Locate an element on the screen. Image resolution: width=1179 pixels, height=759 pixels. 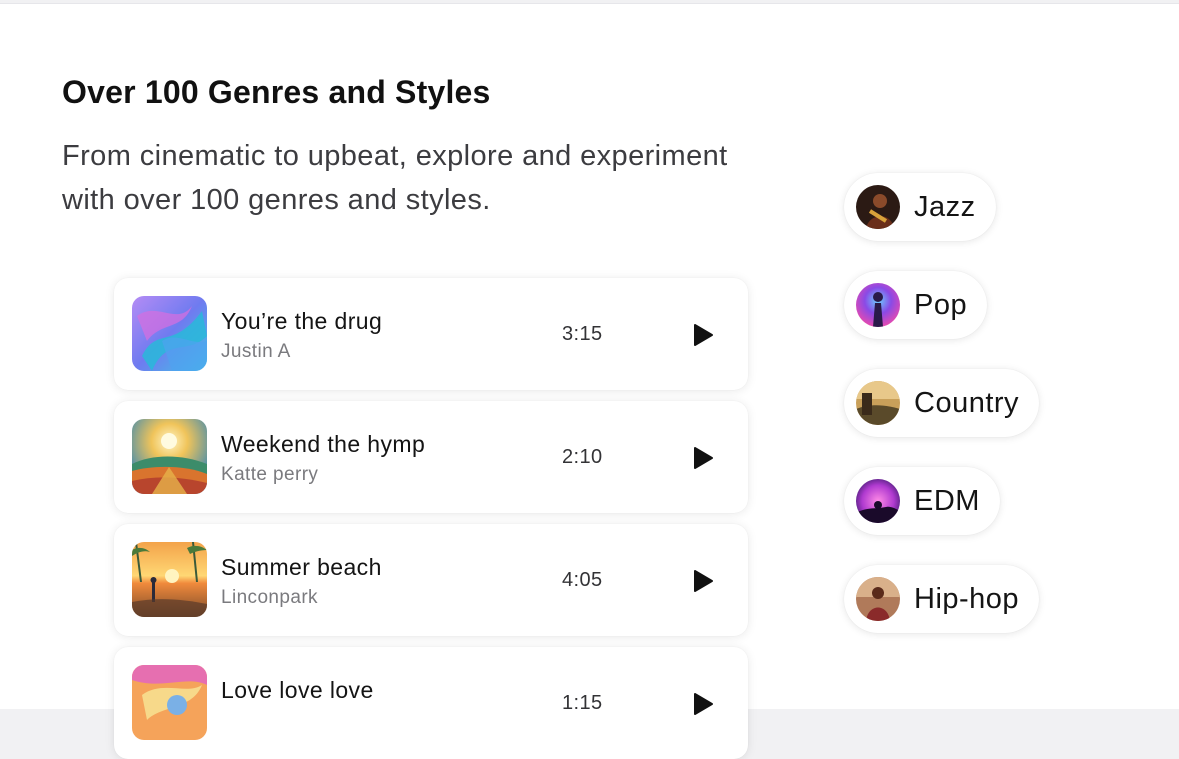
track-title: Love love love is located at coordinates (297, 690).